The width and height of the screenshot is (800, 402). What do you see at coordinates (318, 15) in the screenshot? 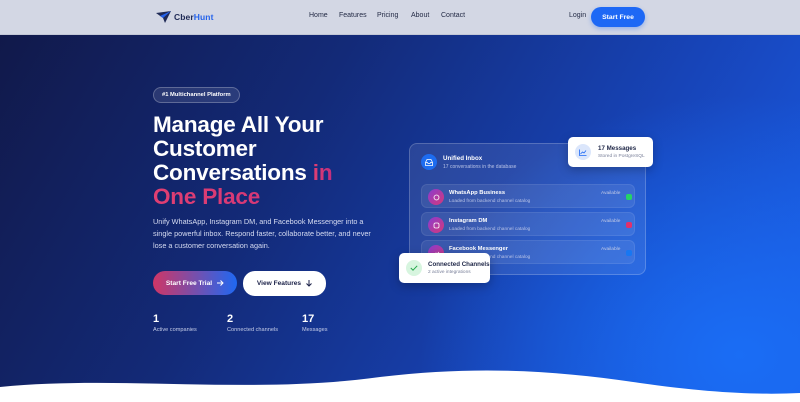
I see `nav-home: Home` at bounding box center [318, 15].